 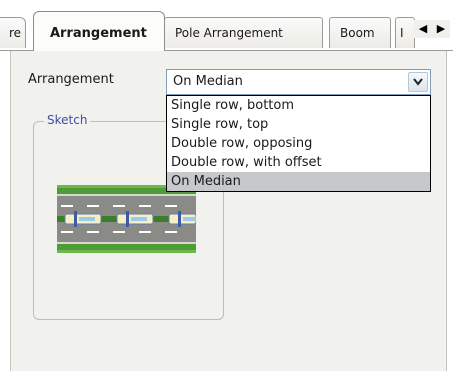 I want to click on tab-next-partial: I, so click(x=405, y=32).